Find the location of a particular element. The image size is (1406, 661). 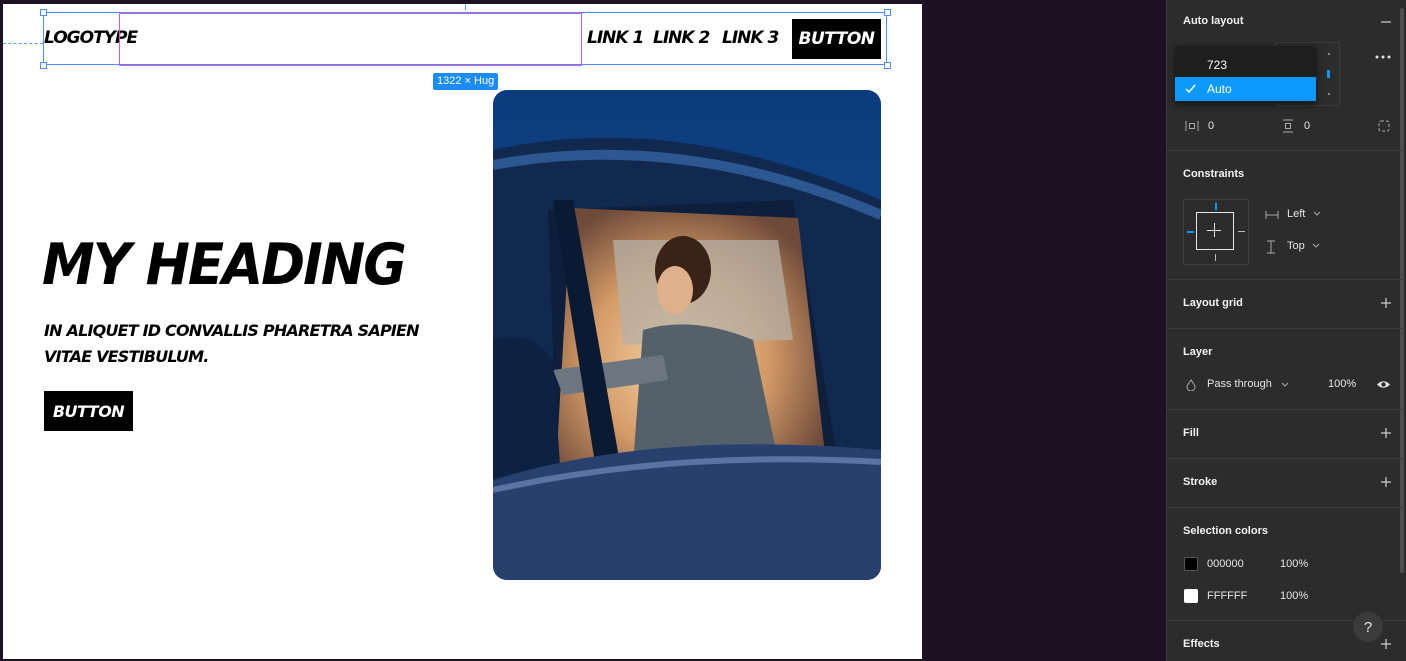

constraints-title: Constraints is located at coordinates (1214, 174).